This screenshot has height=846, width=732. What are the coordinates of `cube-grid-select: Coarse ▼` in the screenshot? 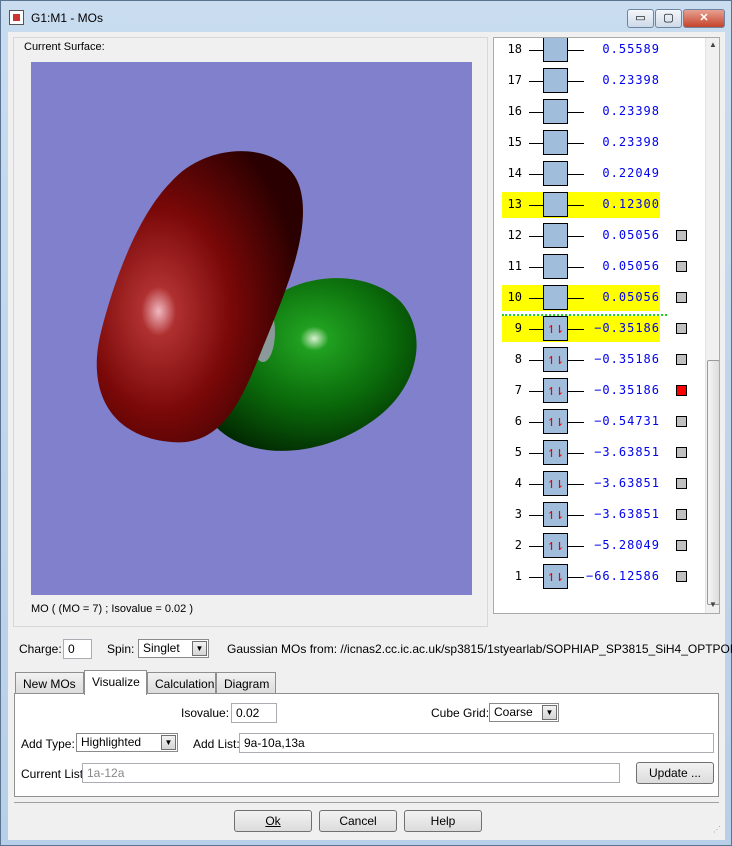 It's located at (524, 712).